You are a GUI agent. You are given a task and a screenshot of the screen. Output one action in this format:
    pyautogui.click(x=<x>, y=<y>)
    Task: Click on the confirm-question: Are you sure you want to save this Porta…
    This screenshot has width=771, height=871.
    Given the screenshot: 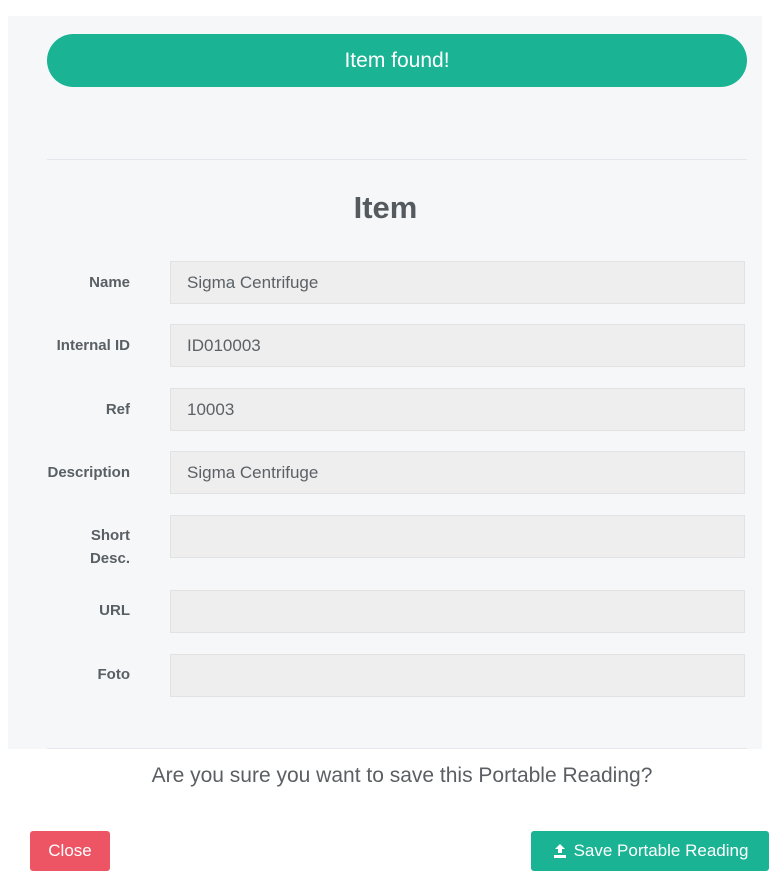 What is the action you would take?
    pyautogui.click(x=402, y=775)
    